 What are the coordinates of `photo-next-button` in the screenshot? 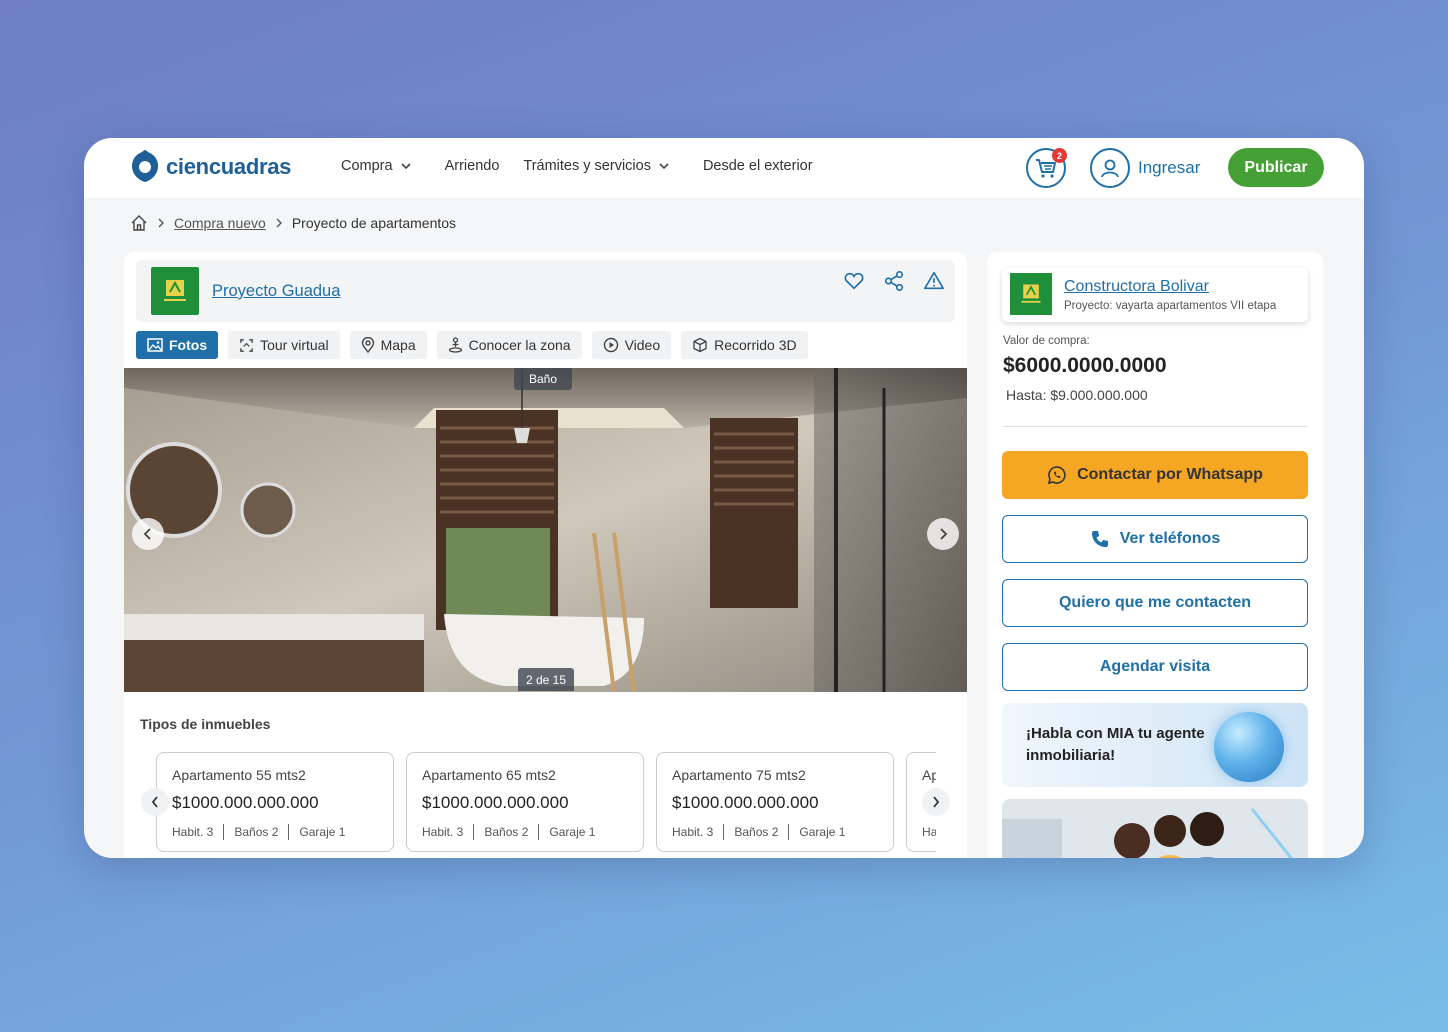 It's located at (943, 534).